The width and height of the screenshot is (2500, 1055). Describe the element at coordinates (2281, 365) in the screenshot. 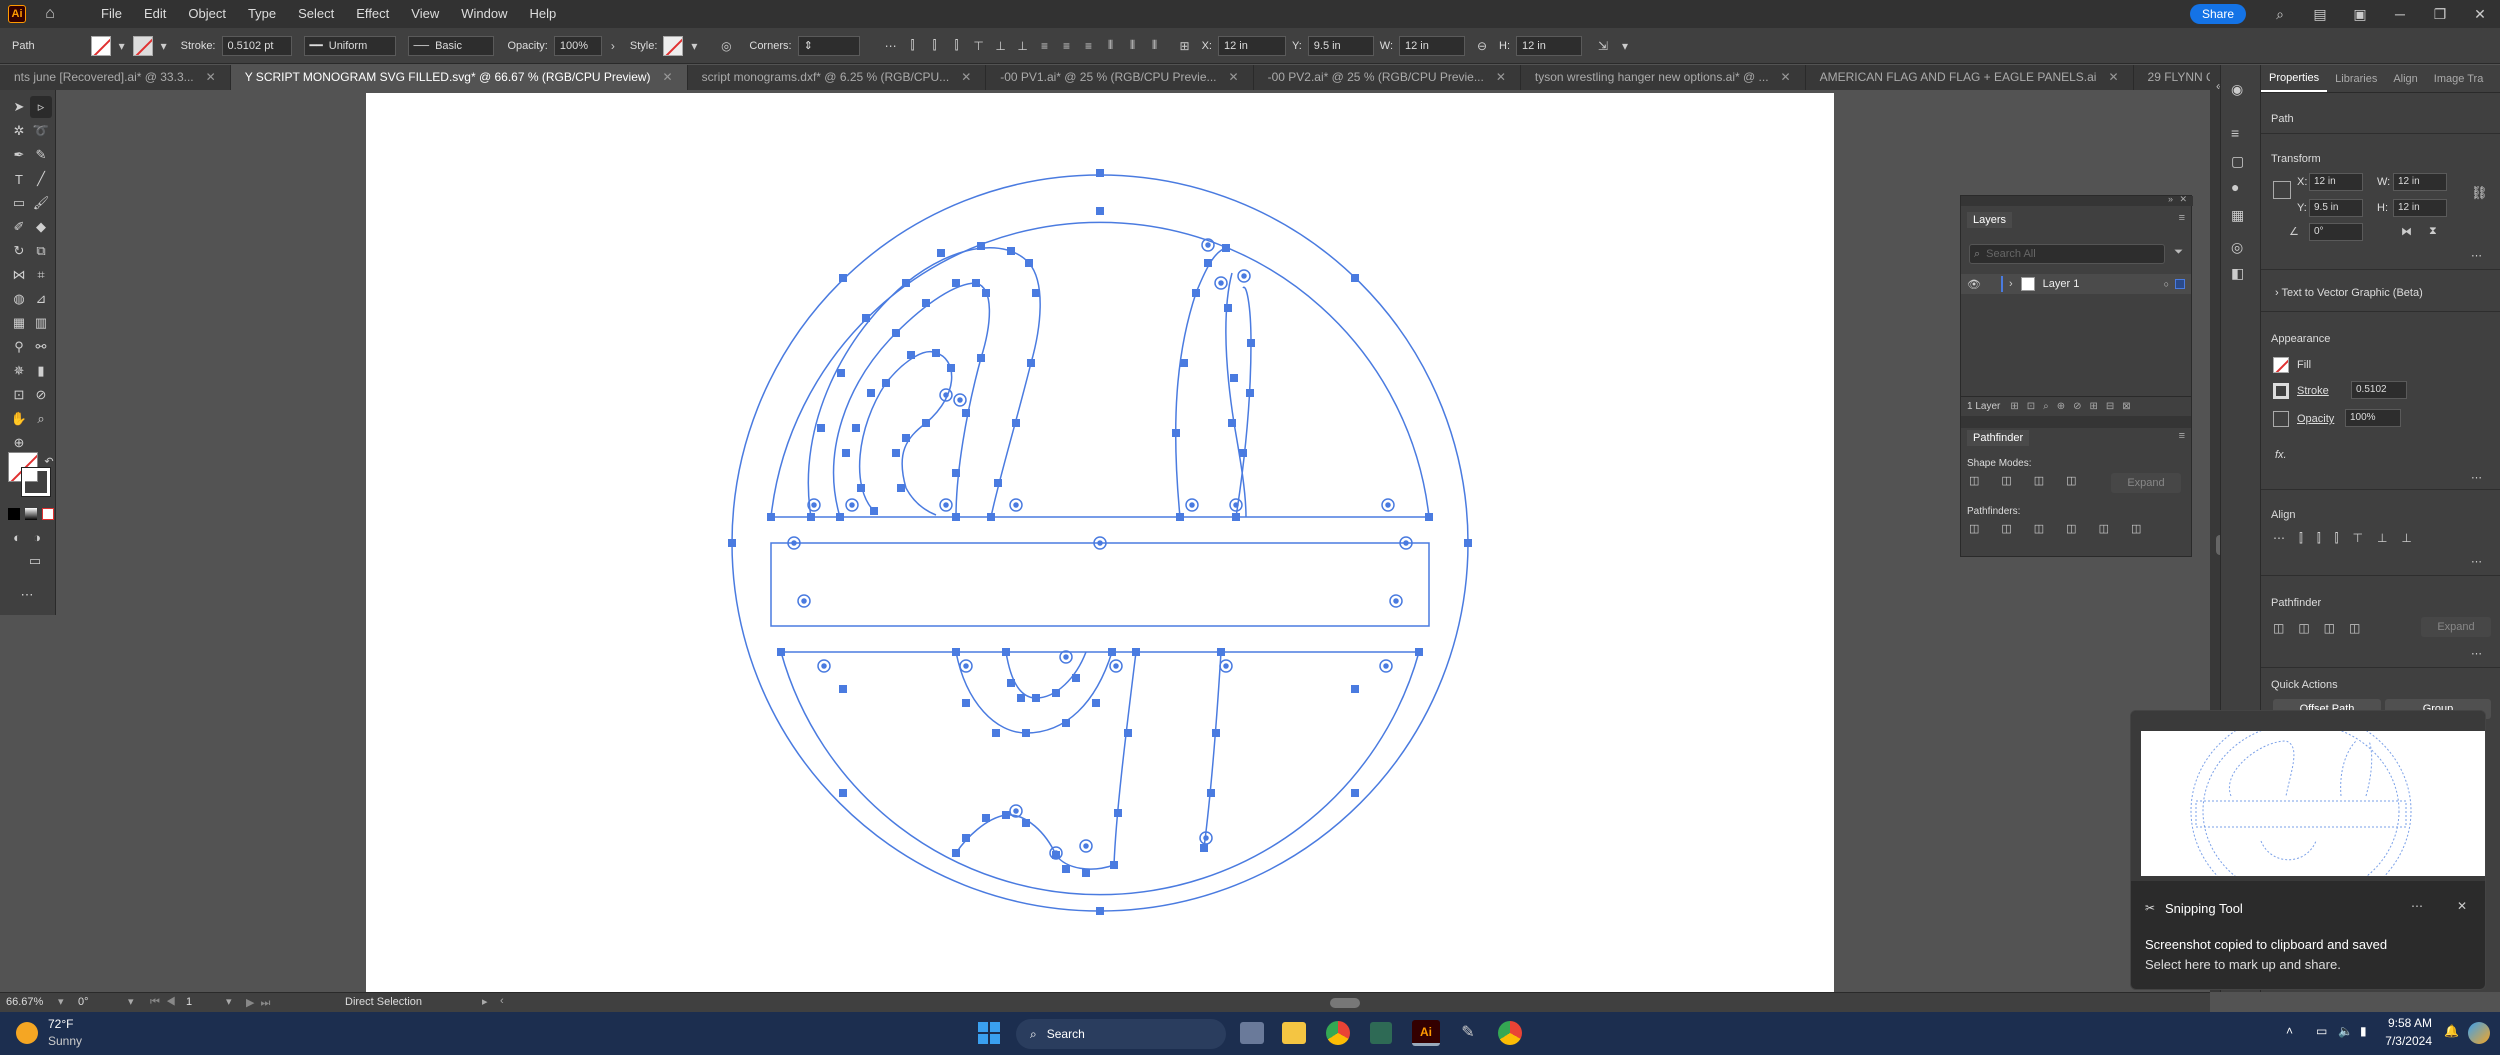

I see `appearance-fill-swatch` at that location.